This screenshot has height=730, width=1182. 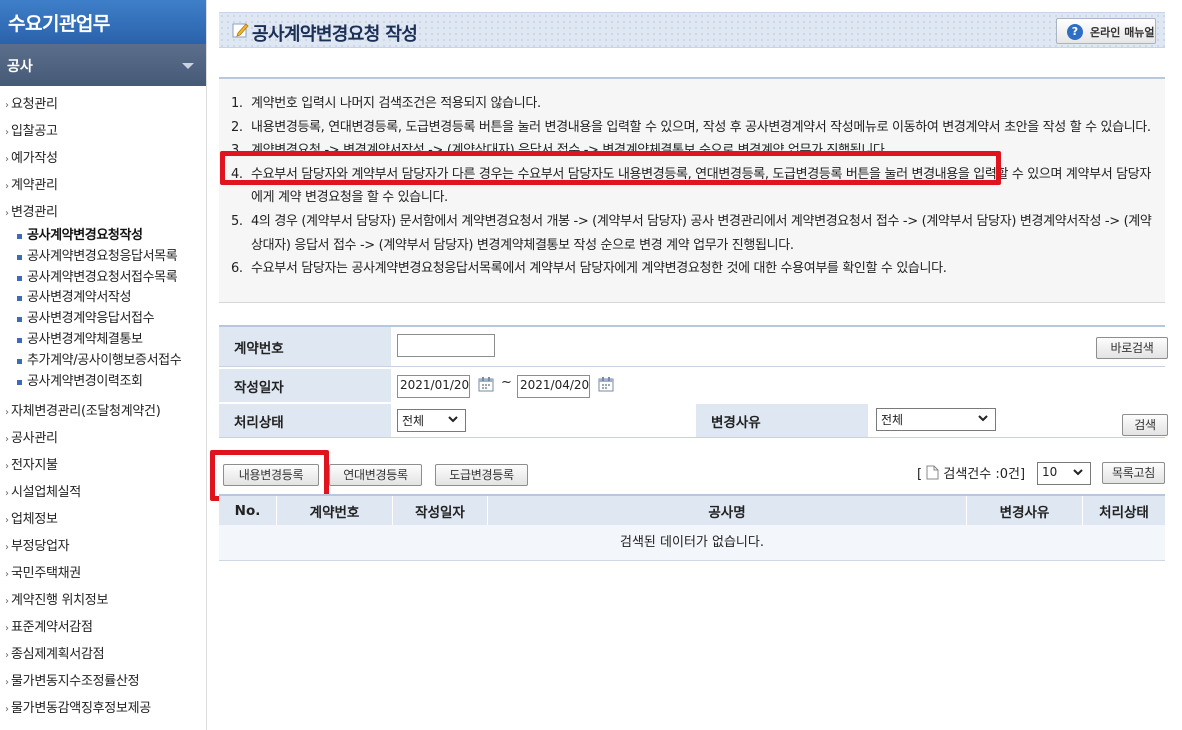 I want to click on sidebar-category-label: 공사, so click(x=20, y=67).